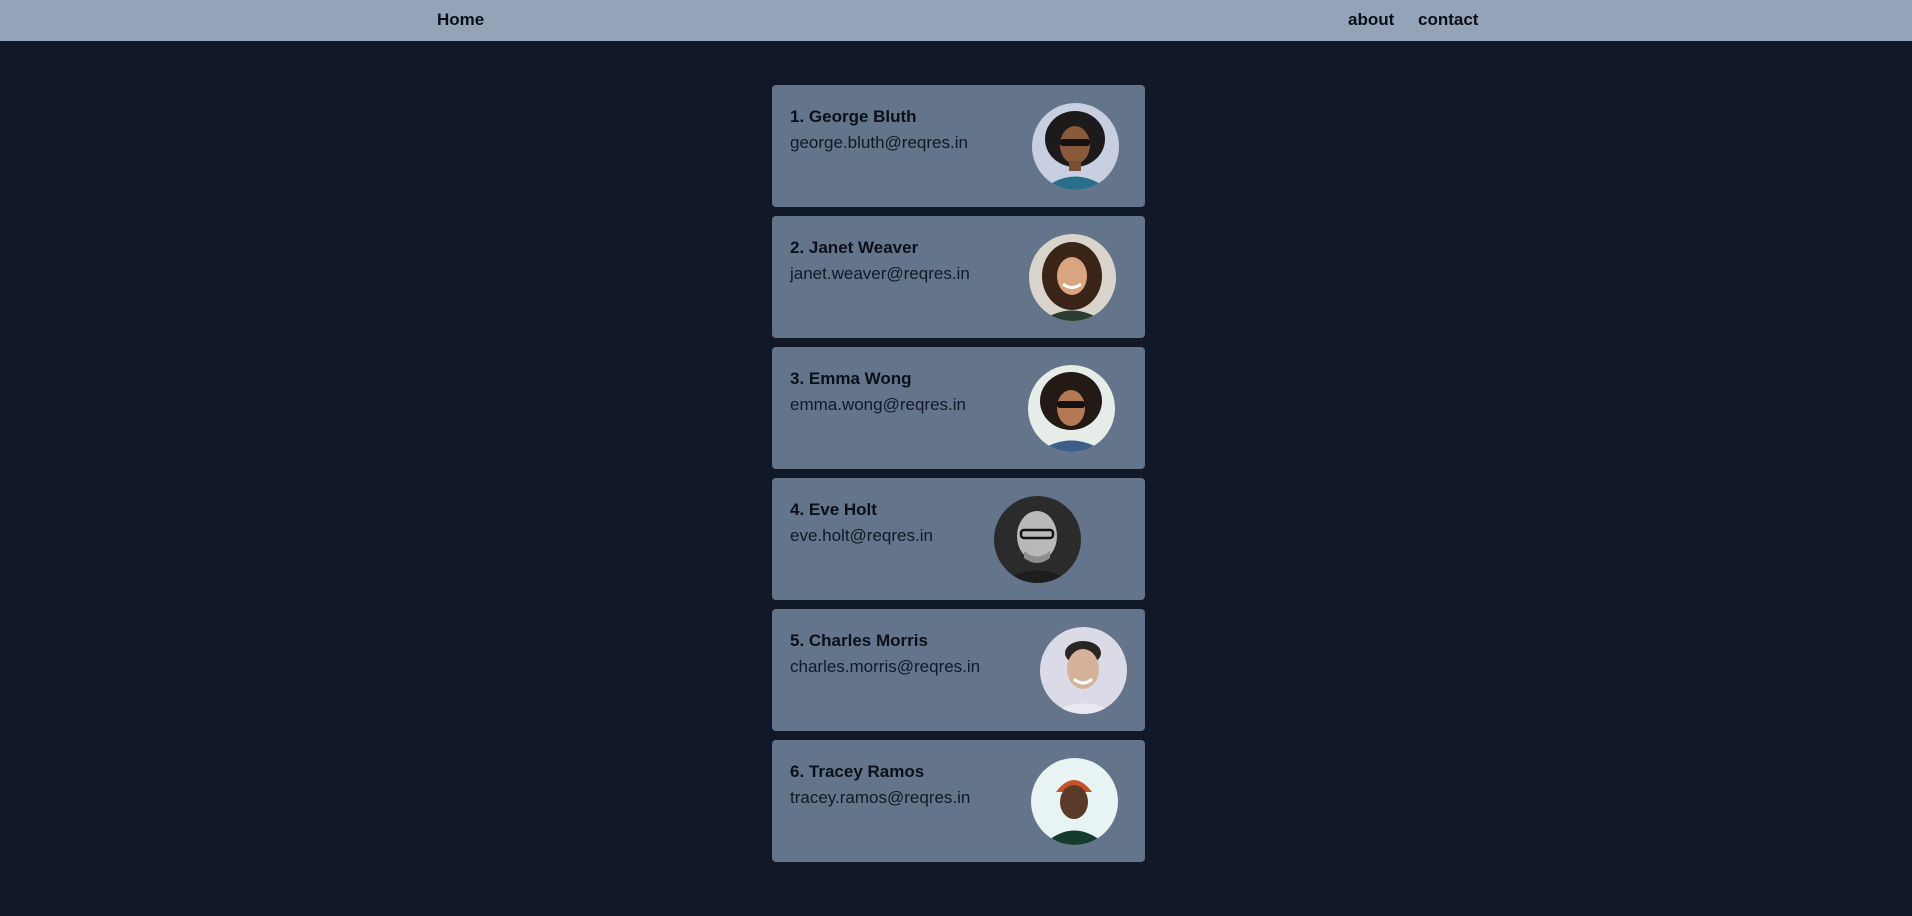 This screenshot has height=916, width=1912. Describe the element at coordinates (460, 20) in the screenshot. I see `nav-home-link: Home` at that location.